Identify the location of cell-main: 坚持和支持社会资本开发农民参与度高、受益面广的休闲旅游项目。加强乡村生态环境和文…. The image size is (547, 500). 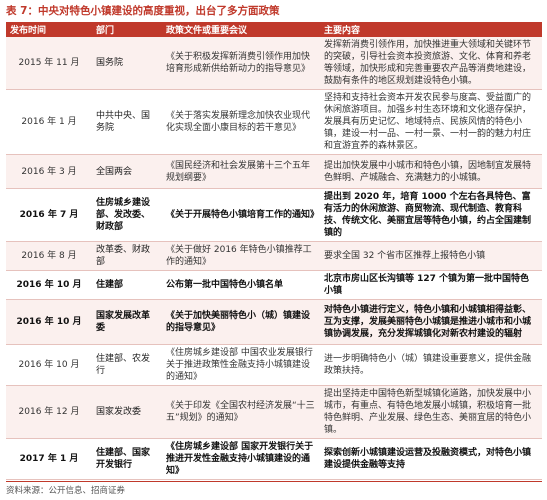
(431, 122).